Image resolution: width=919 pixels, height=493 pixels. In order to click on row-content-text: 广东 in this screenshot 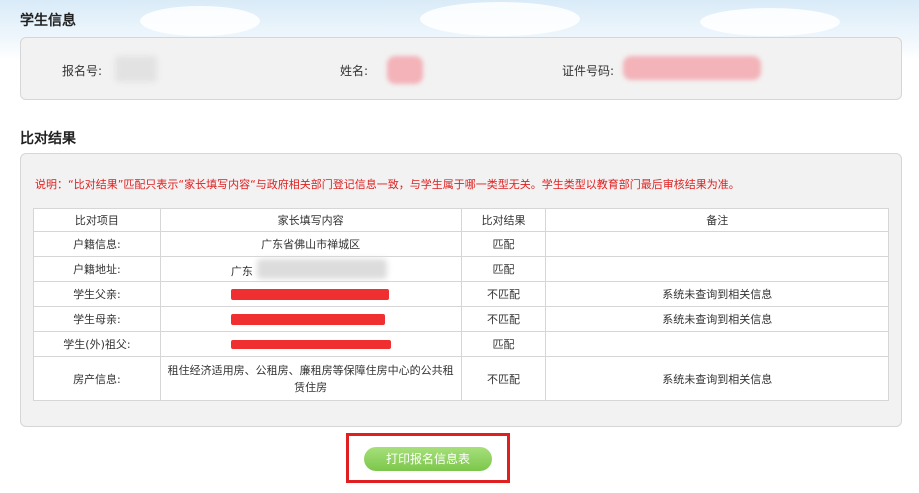, I will do `click(241, 271)`.